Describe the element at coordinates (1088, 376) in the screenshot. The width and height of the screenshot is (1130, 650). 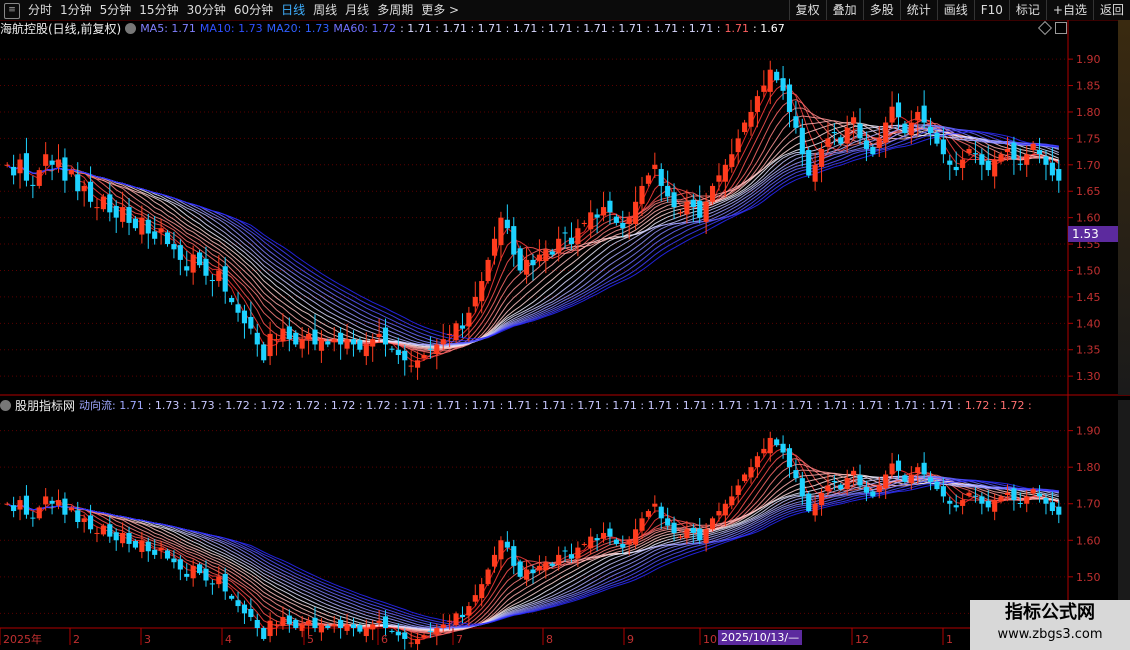
I see `main-tick-label: 1.30` at that location.